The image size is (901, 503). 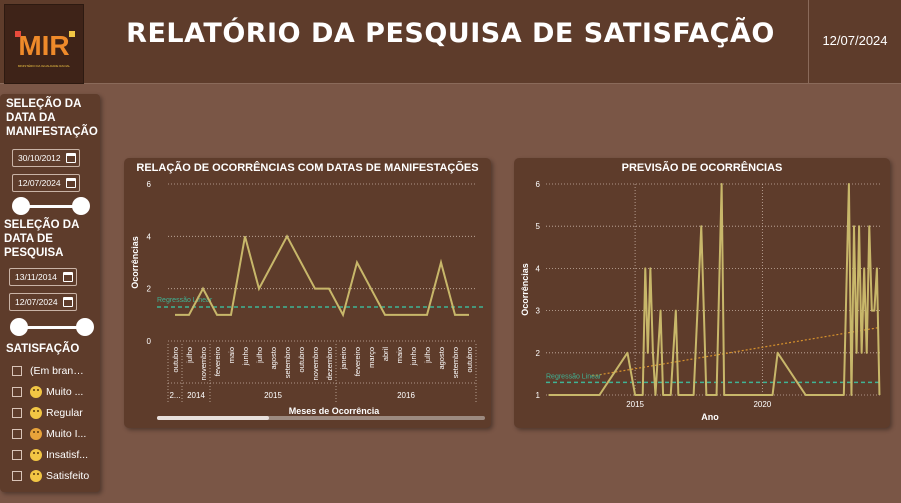 I want to click on sad-emoji-icon, so click(x=36, y=455).